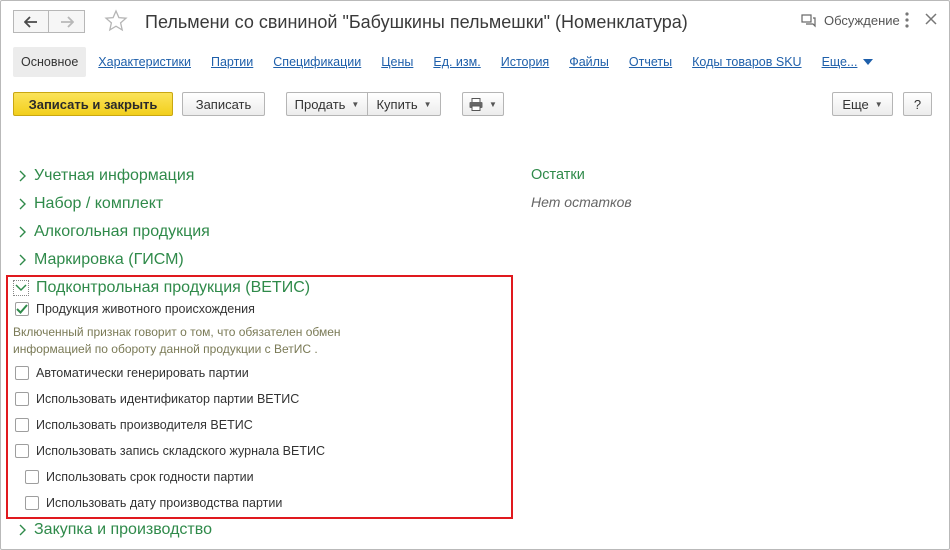  I want to click on chevron-down-icon, so click(21, 288).